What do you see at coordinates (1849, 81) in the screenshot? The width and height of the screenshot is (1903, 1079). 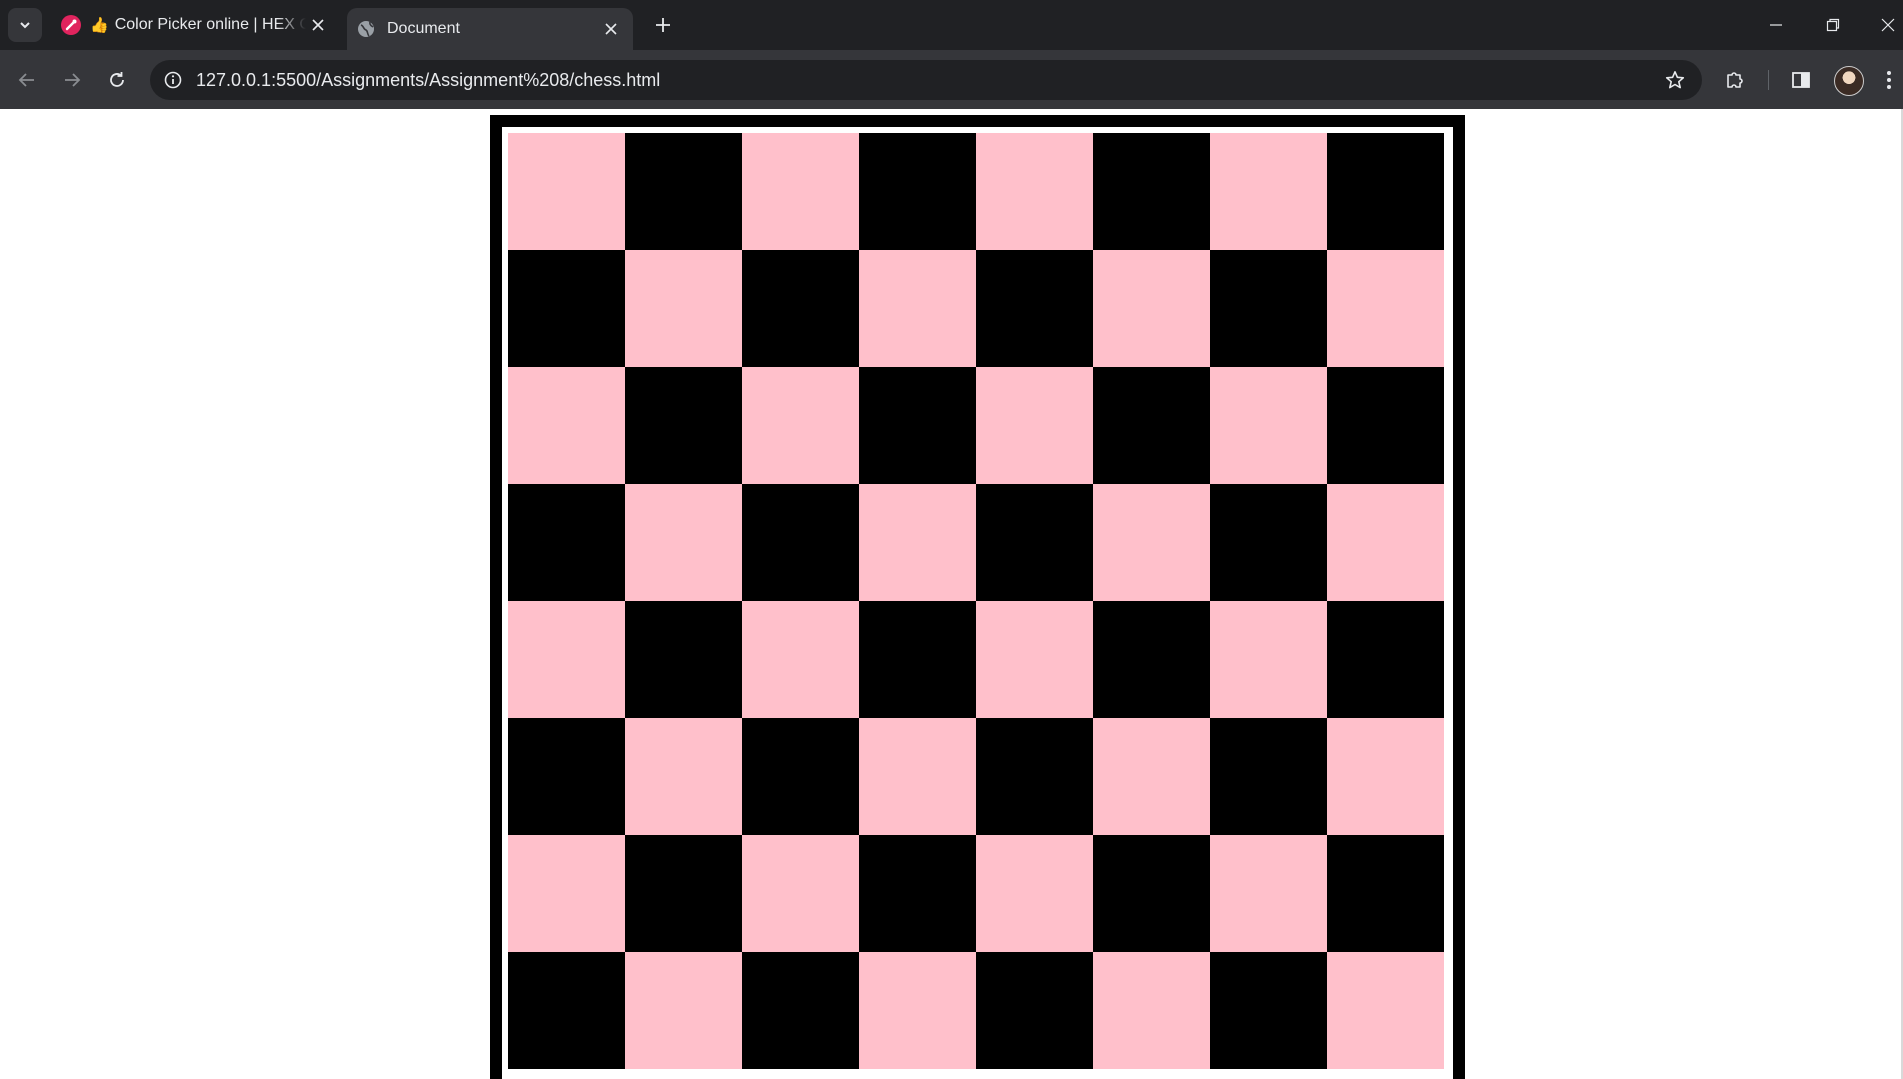 I see `avatar` at bounding box center [1849, 81].